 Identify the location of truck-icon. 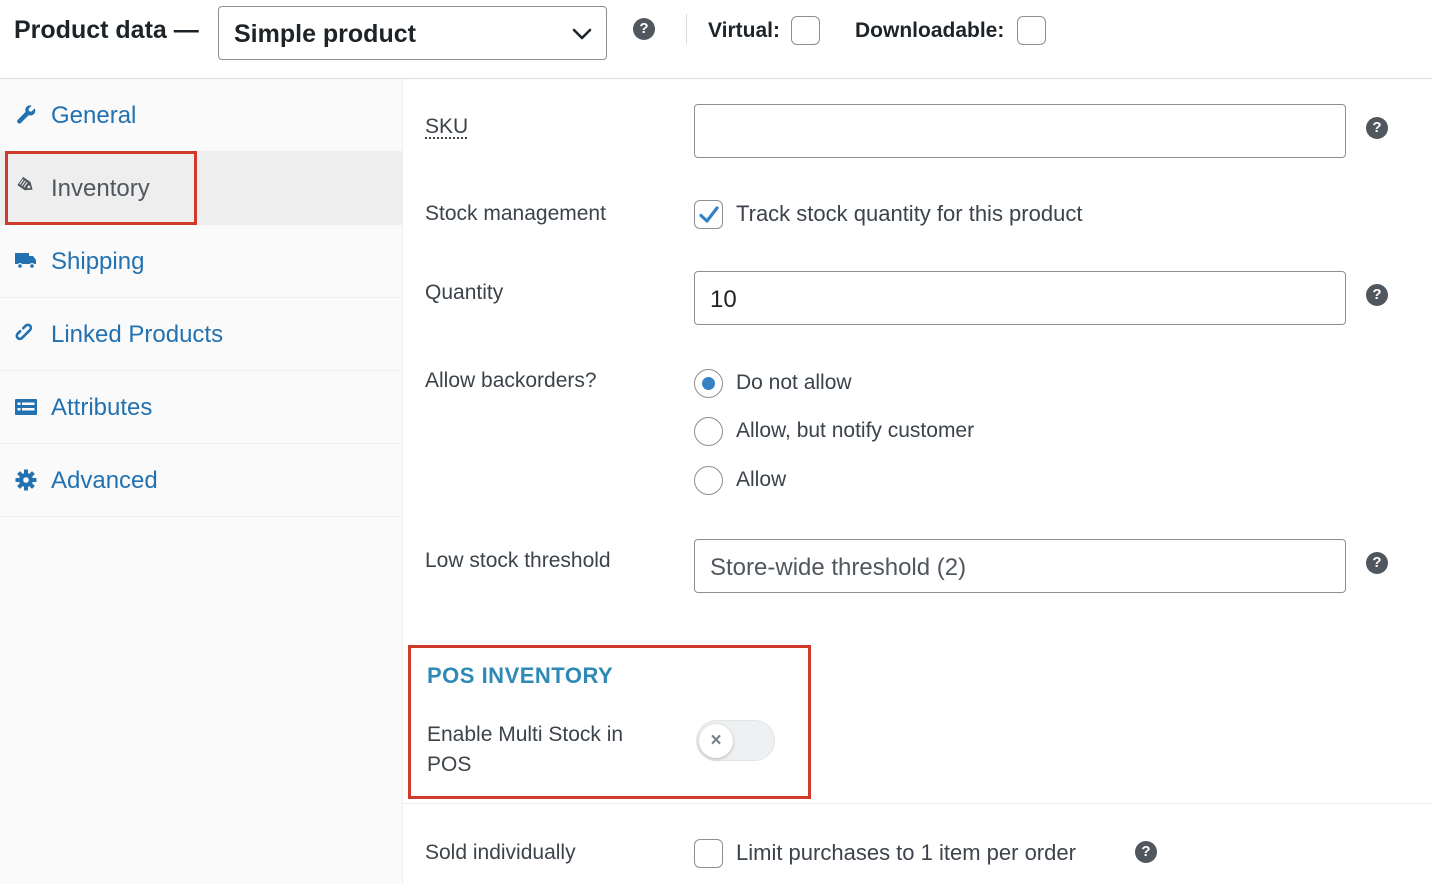
(25, 261).